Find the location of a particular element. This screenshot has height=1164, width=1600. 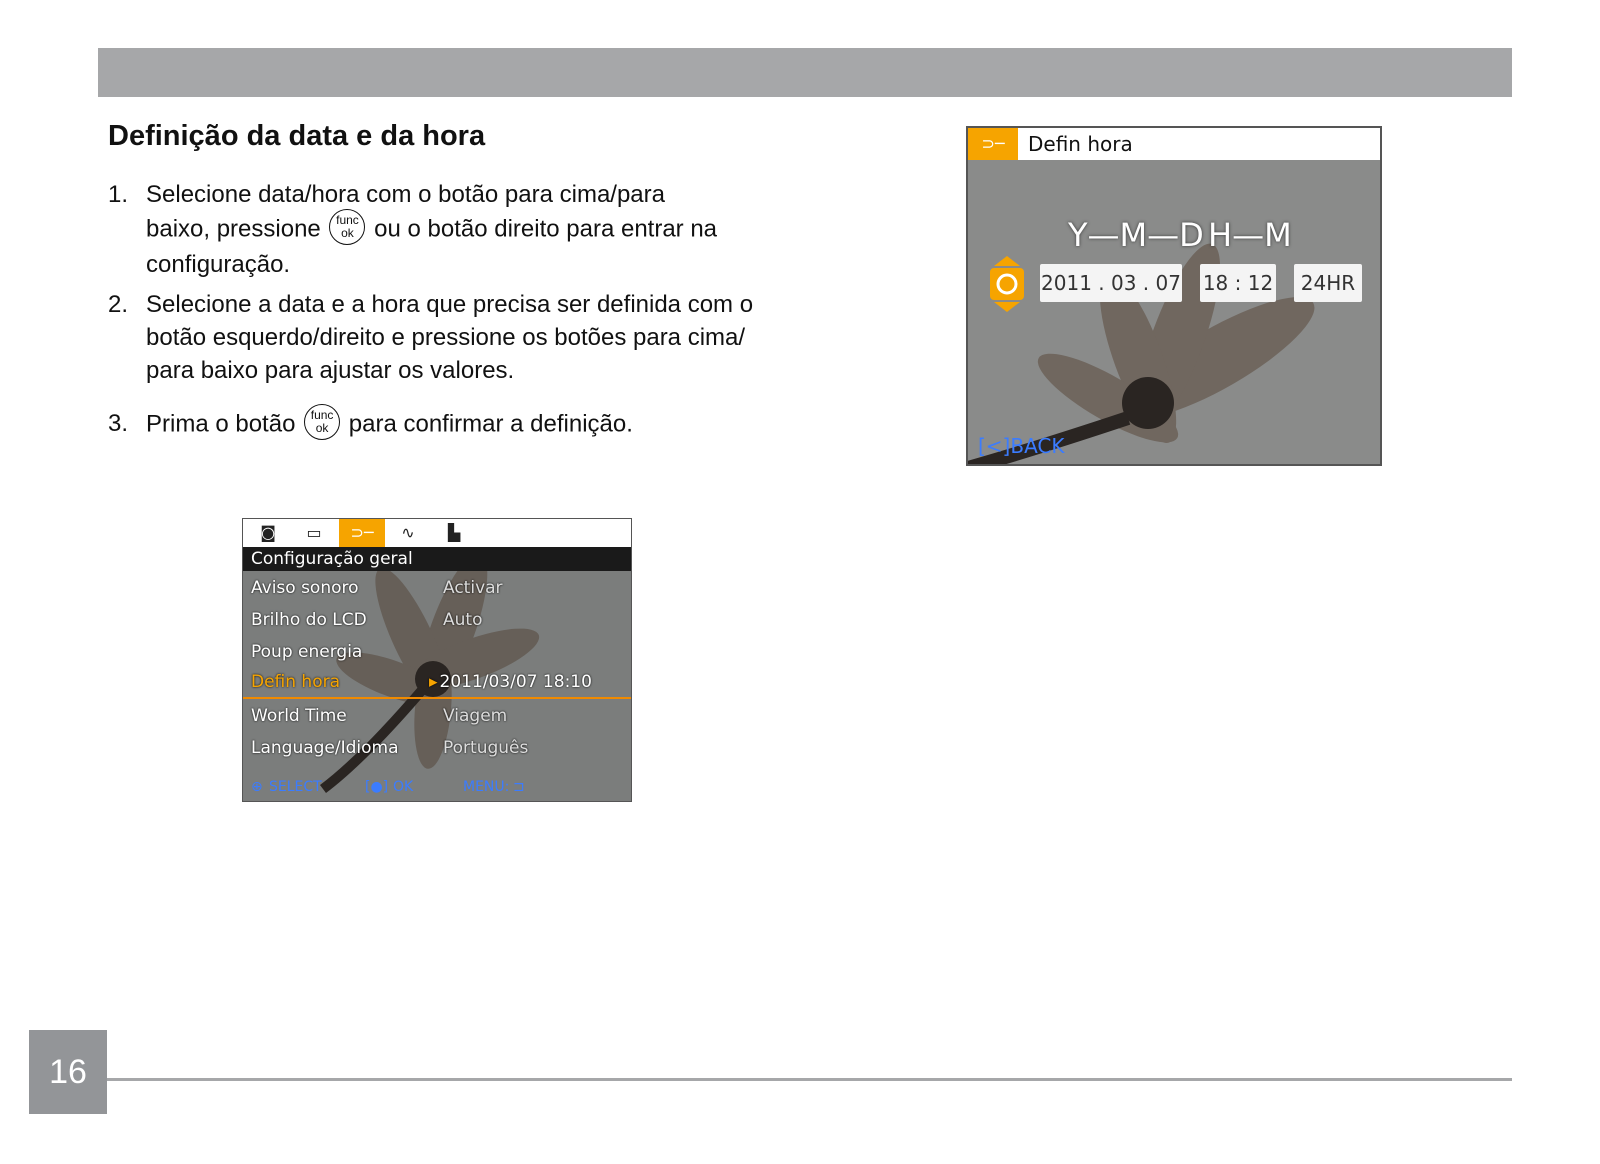

menu-row-label: Language/Idioma is located at coordinates (325, 748).